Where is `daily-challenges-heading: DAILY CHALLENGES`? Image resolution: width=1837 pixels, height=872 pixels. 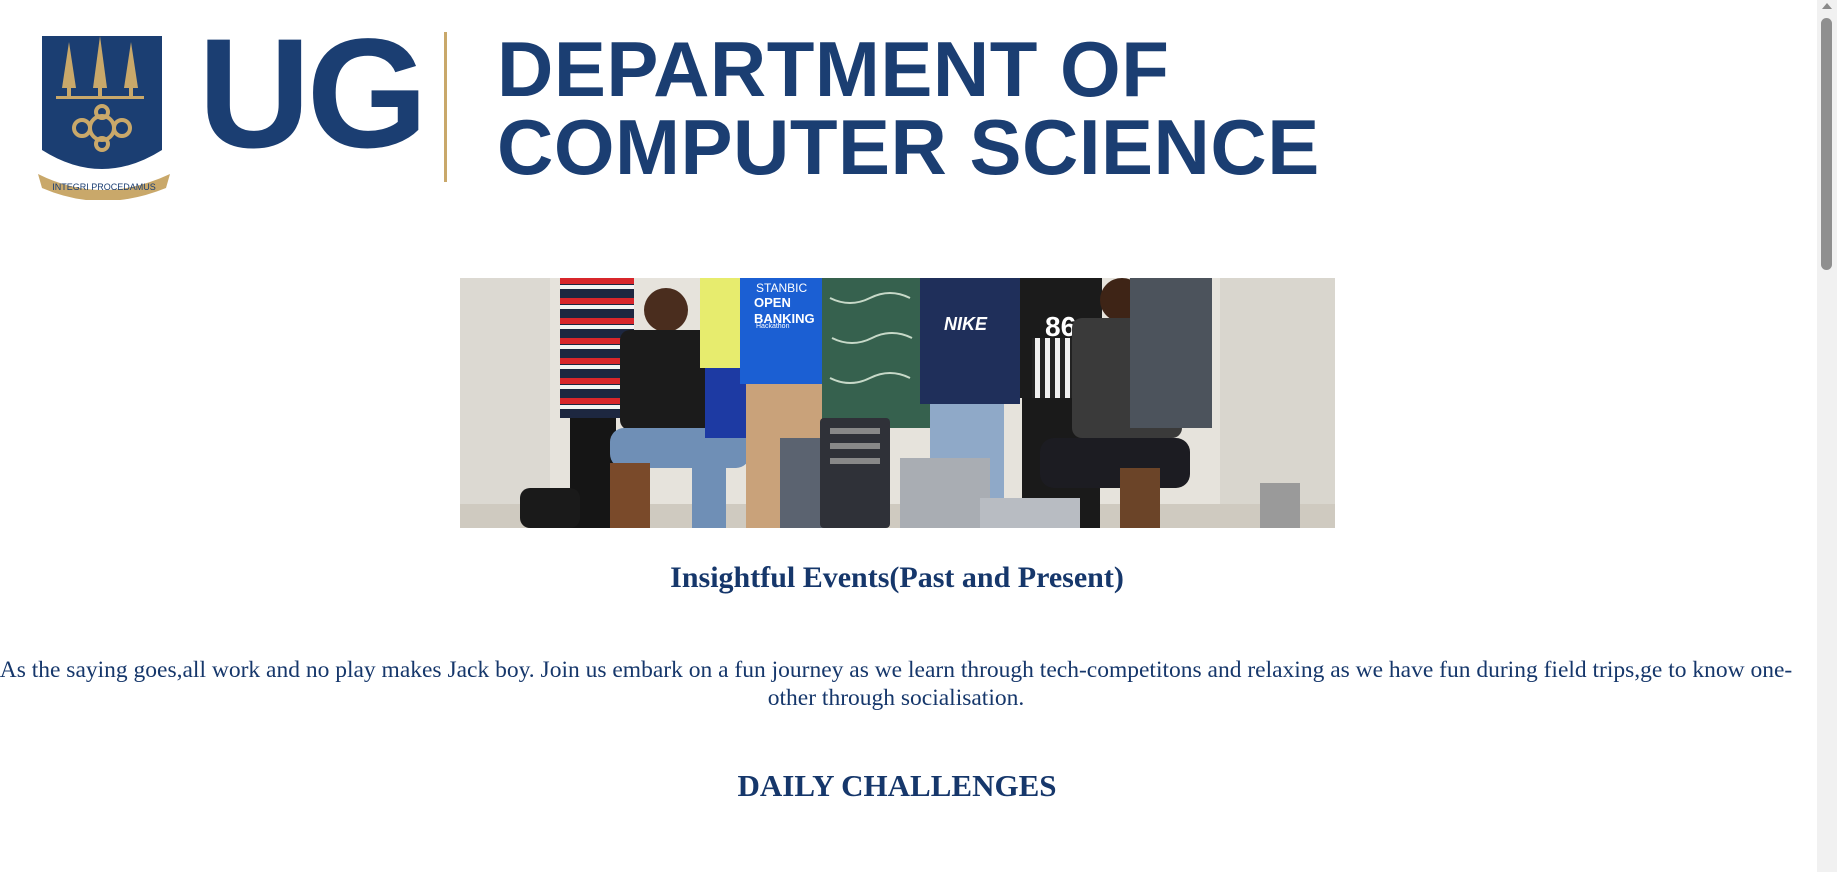 daily-challenges-heading: DAILY CHALLENGES is located at coordinates (897, 785).